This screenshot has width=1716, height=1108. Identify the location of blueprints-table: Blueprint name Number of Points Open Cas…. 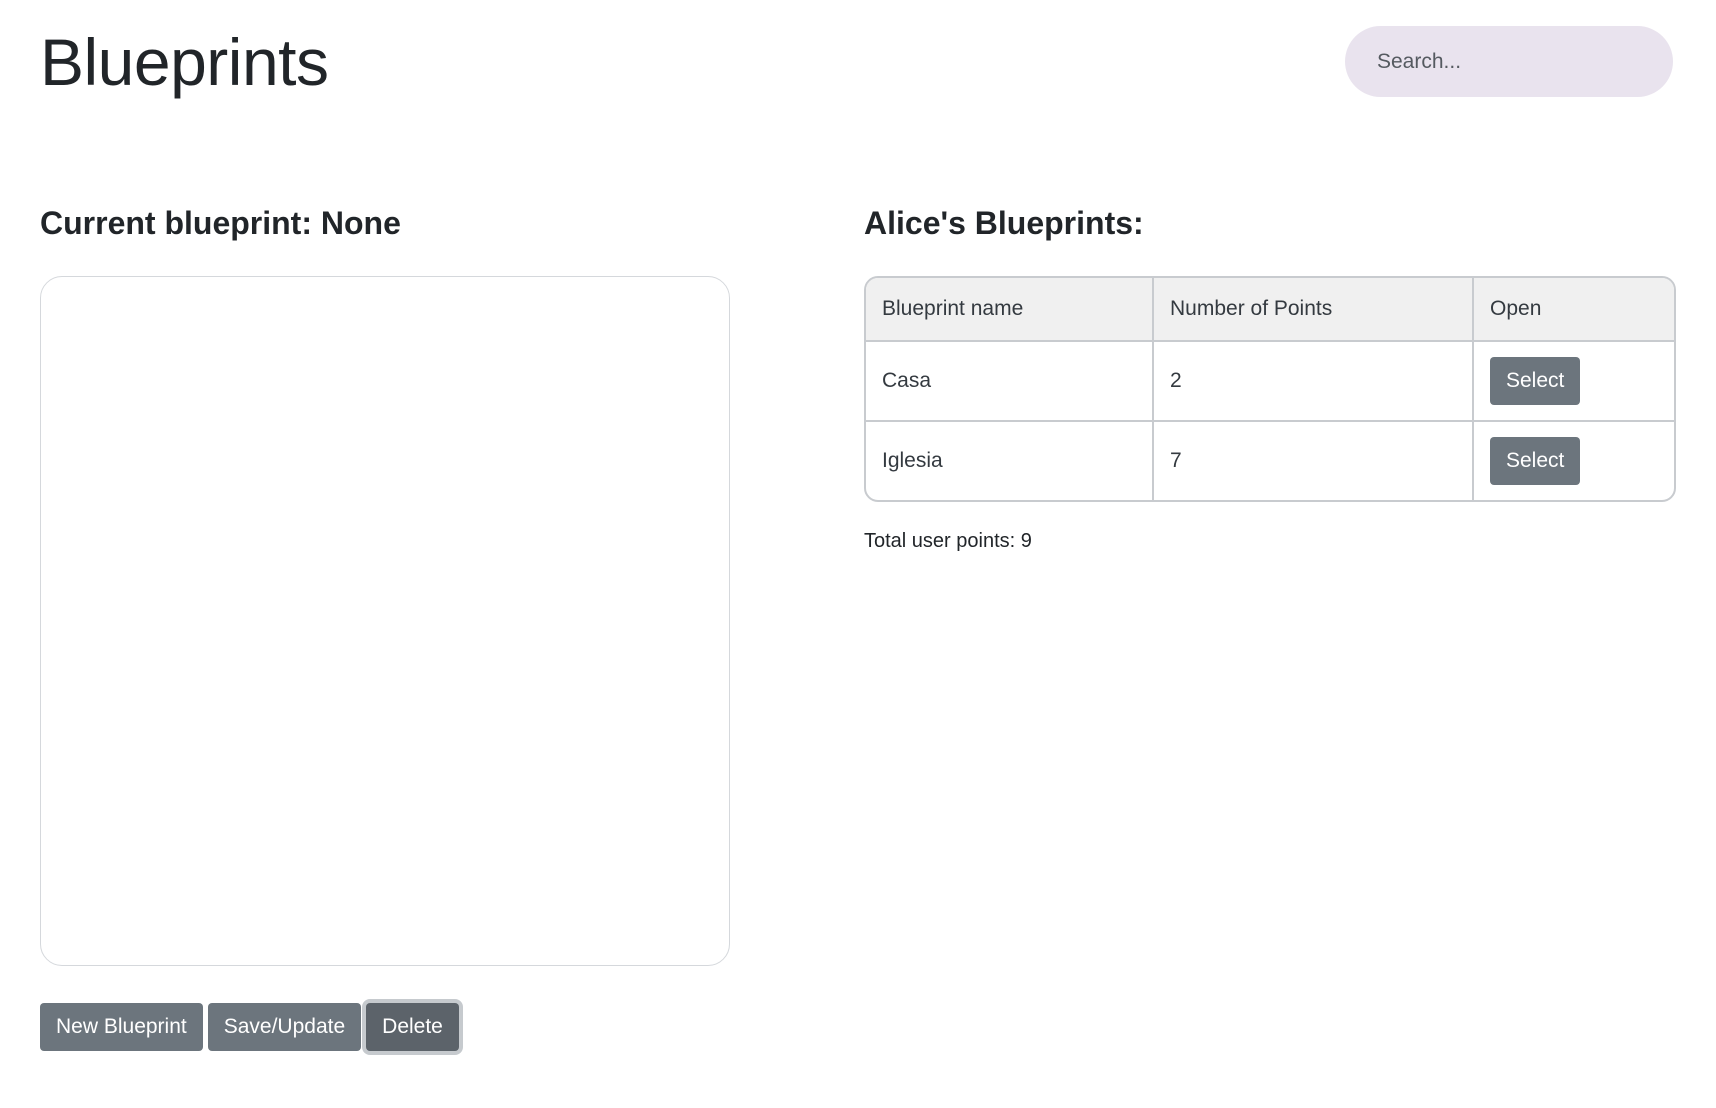
(1270, 389).